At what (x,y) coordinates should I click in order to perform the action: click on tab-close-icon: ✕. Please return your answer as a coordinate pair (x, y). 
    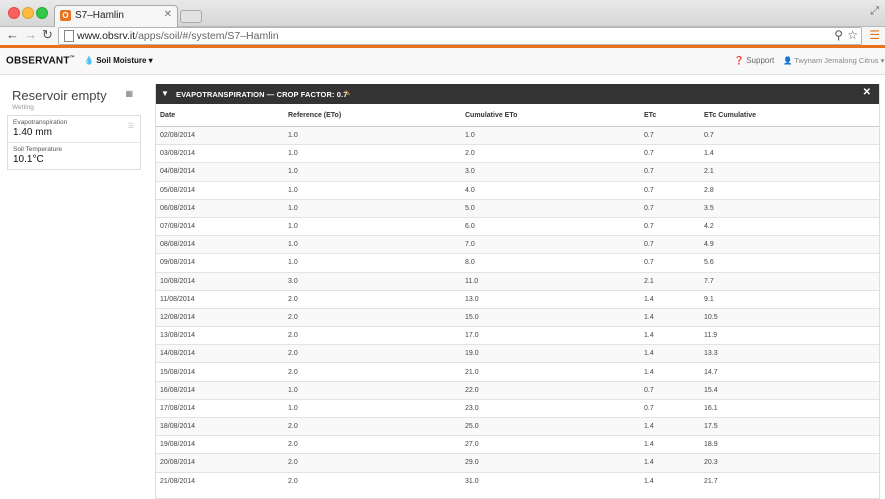
    Looking at the image, I should click on (168, 14).